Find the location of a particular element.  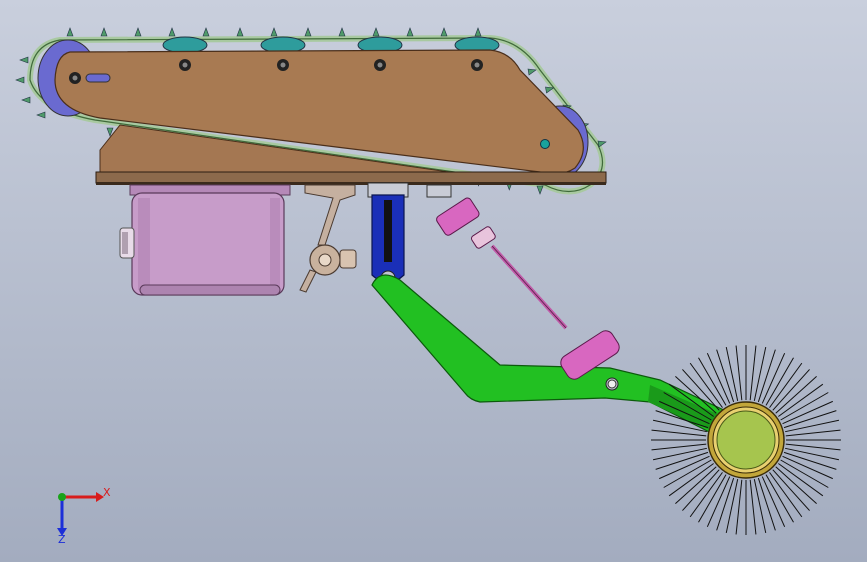

base-plate is located at coordinates (351, 177).